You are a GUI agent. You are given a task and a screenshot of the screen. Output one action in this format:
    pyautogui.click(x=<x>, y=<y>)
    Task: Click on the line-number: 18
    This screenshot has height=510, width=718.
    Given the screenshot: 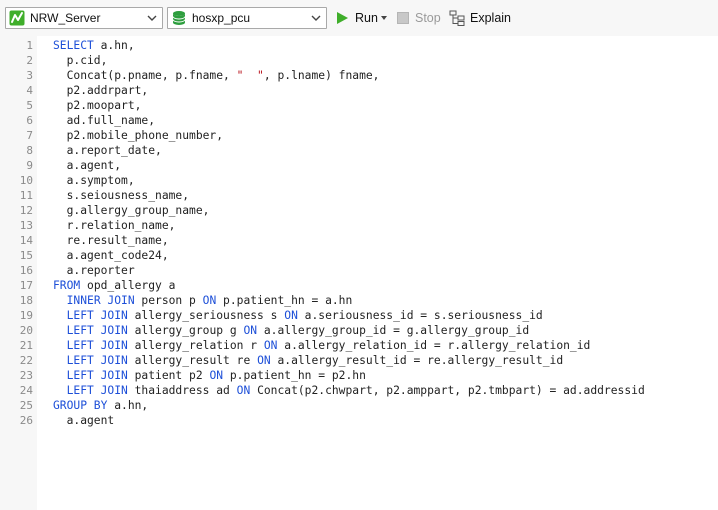 What is the action you would take?
    pyautogui.click(x=26, y=300)
    